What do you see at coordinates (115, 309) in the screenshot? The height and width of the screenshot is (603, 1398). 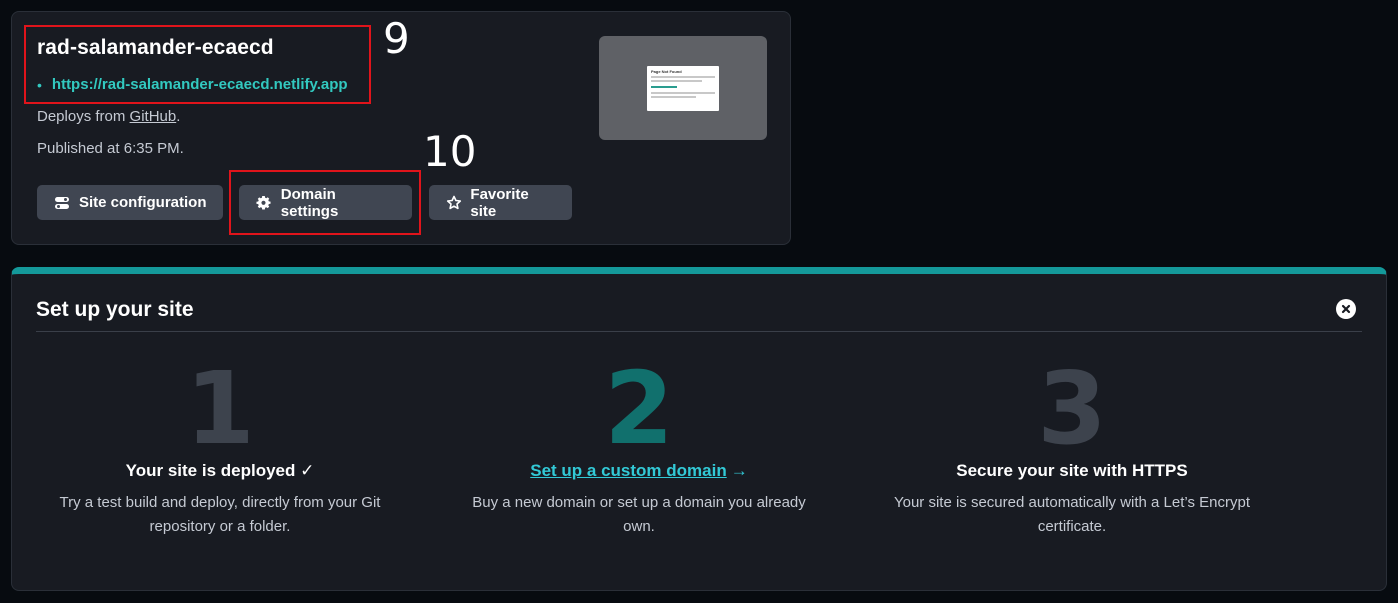 I see `setup-title: Set up your site` at bounding box center [115, 309].